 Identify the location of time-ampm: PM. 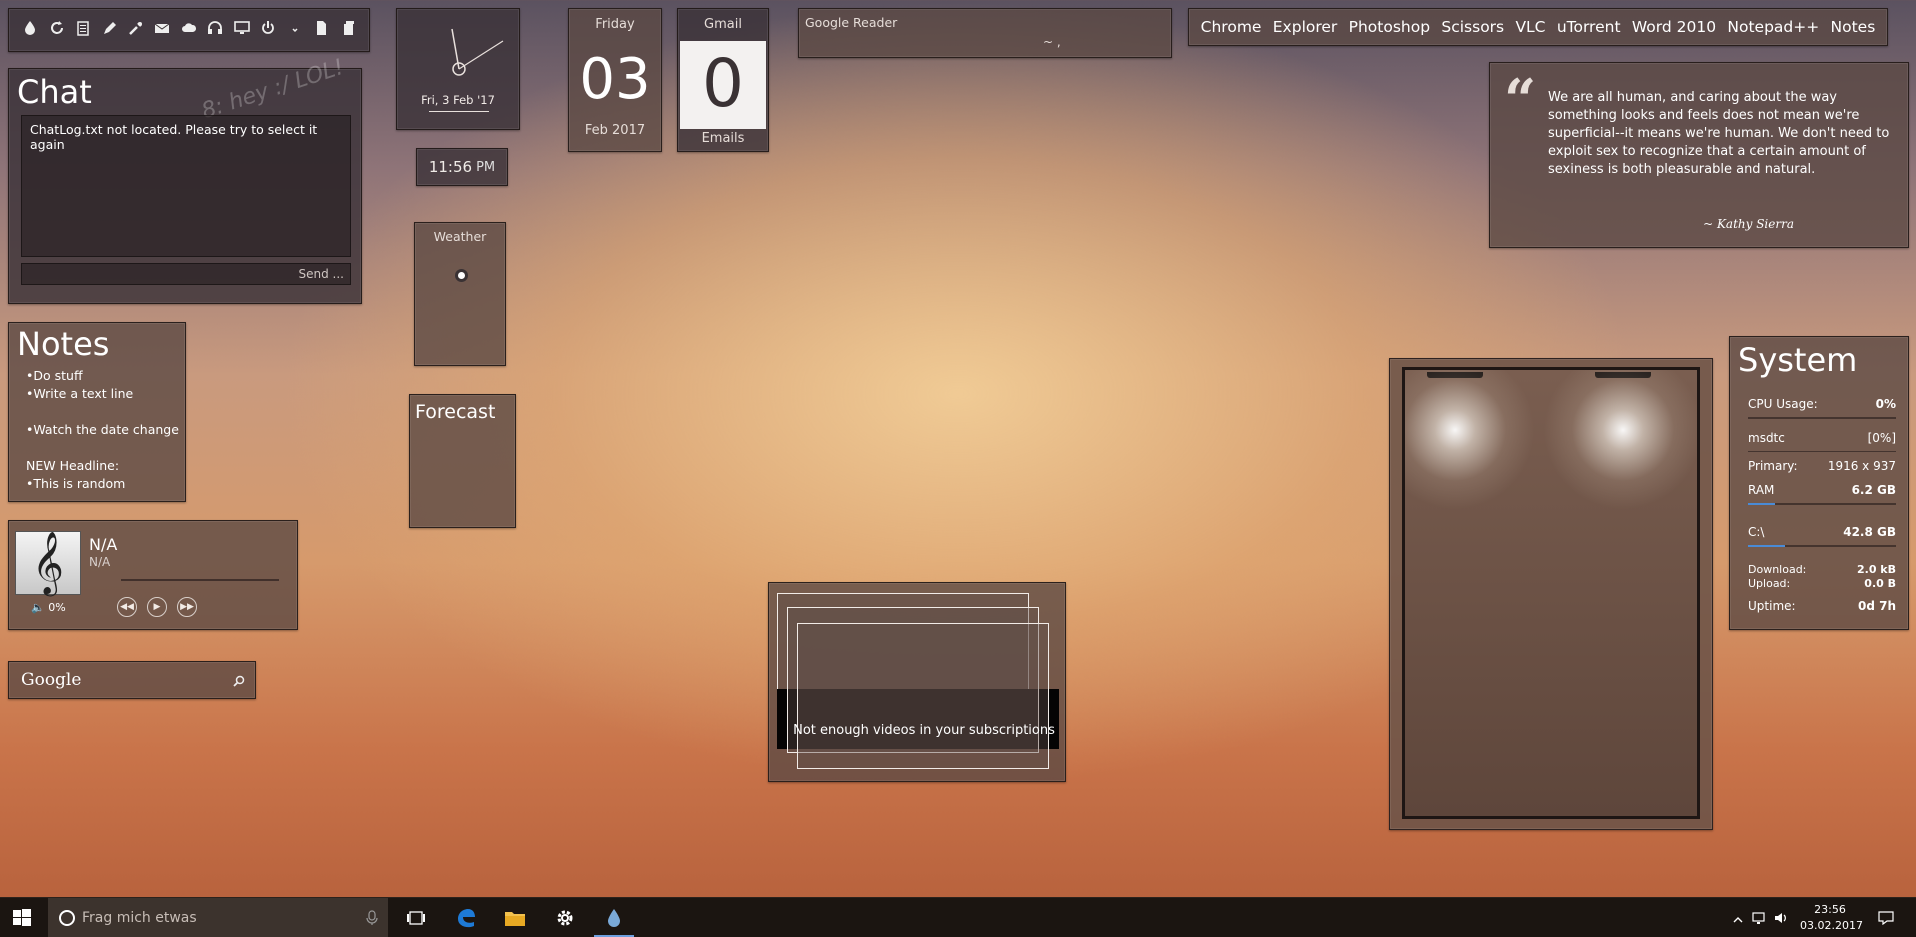
(486, 167).